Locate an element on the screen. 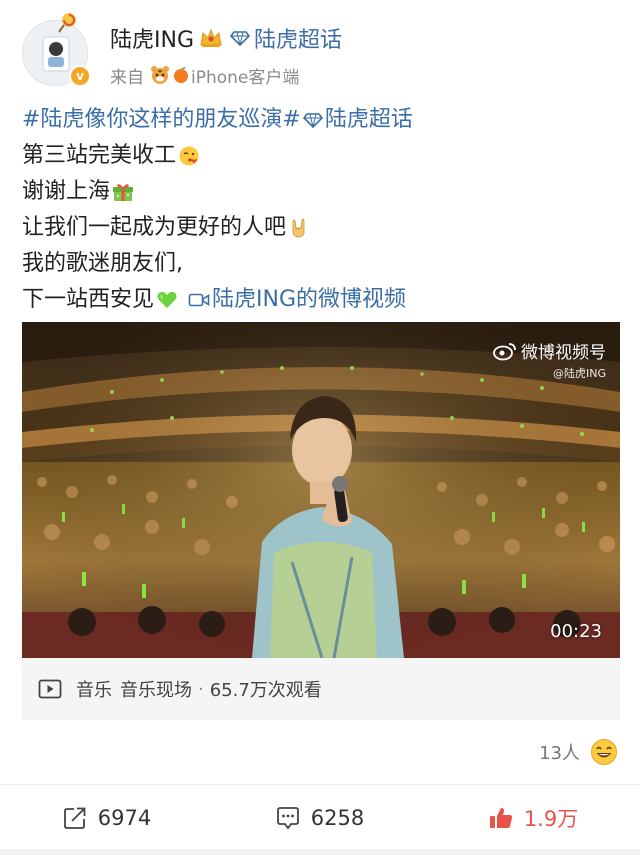 This screenshot has width=640, height=855. gift-emoji-icon is located at coordinates (123, 192).